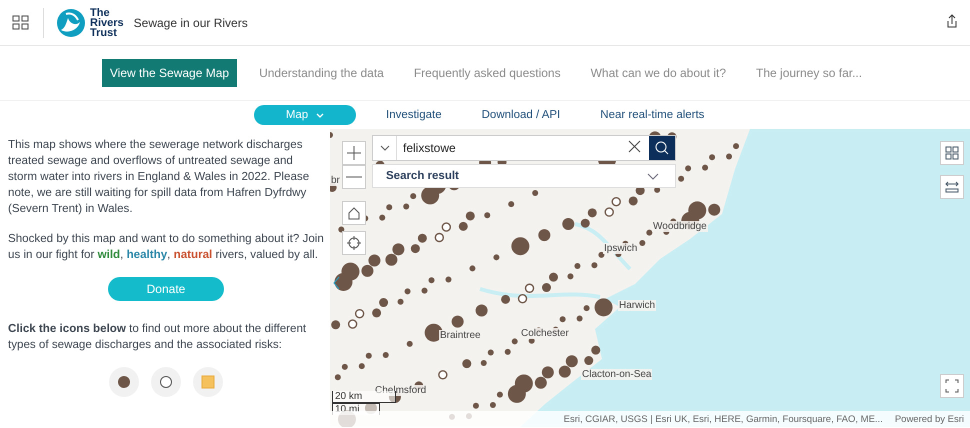  What do you see at coordinates (460, 335) in the screenshot?
I see `place-label: Braintree` at bounding box center [460, 335].